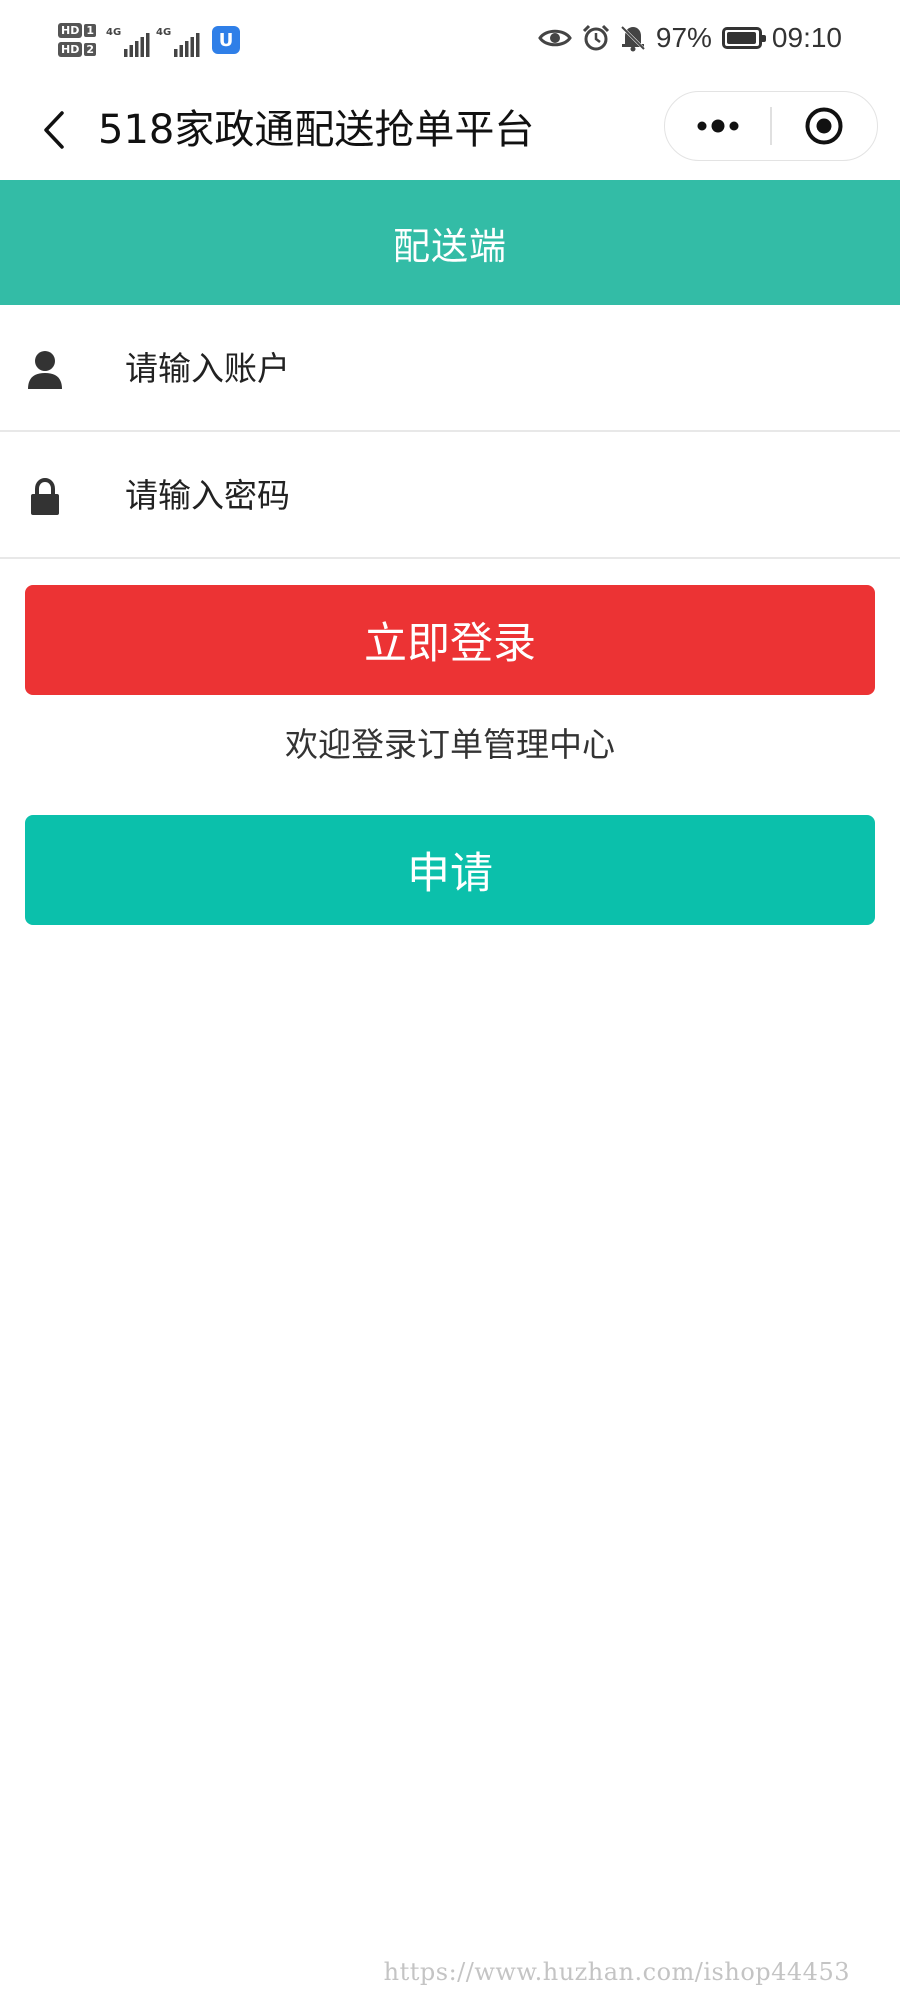  I want to click on role-title: 配送端, so click(450, 246).